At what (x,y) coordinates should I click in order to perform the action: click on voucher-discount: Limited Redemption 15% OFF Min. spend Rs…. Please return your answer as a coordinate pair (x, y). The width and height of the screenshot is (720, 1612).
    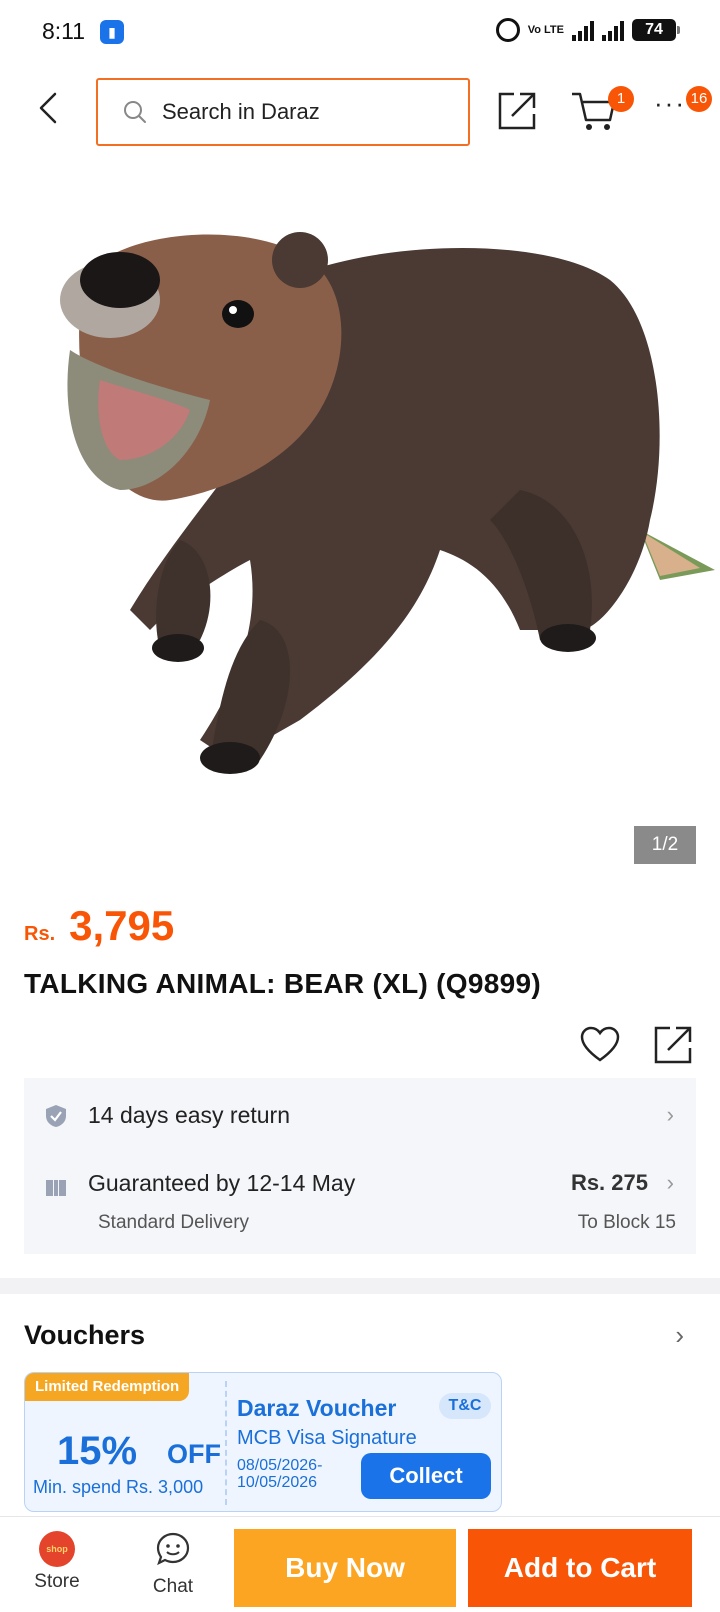
    Looking at the image, I should click on (125, 1442).